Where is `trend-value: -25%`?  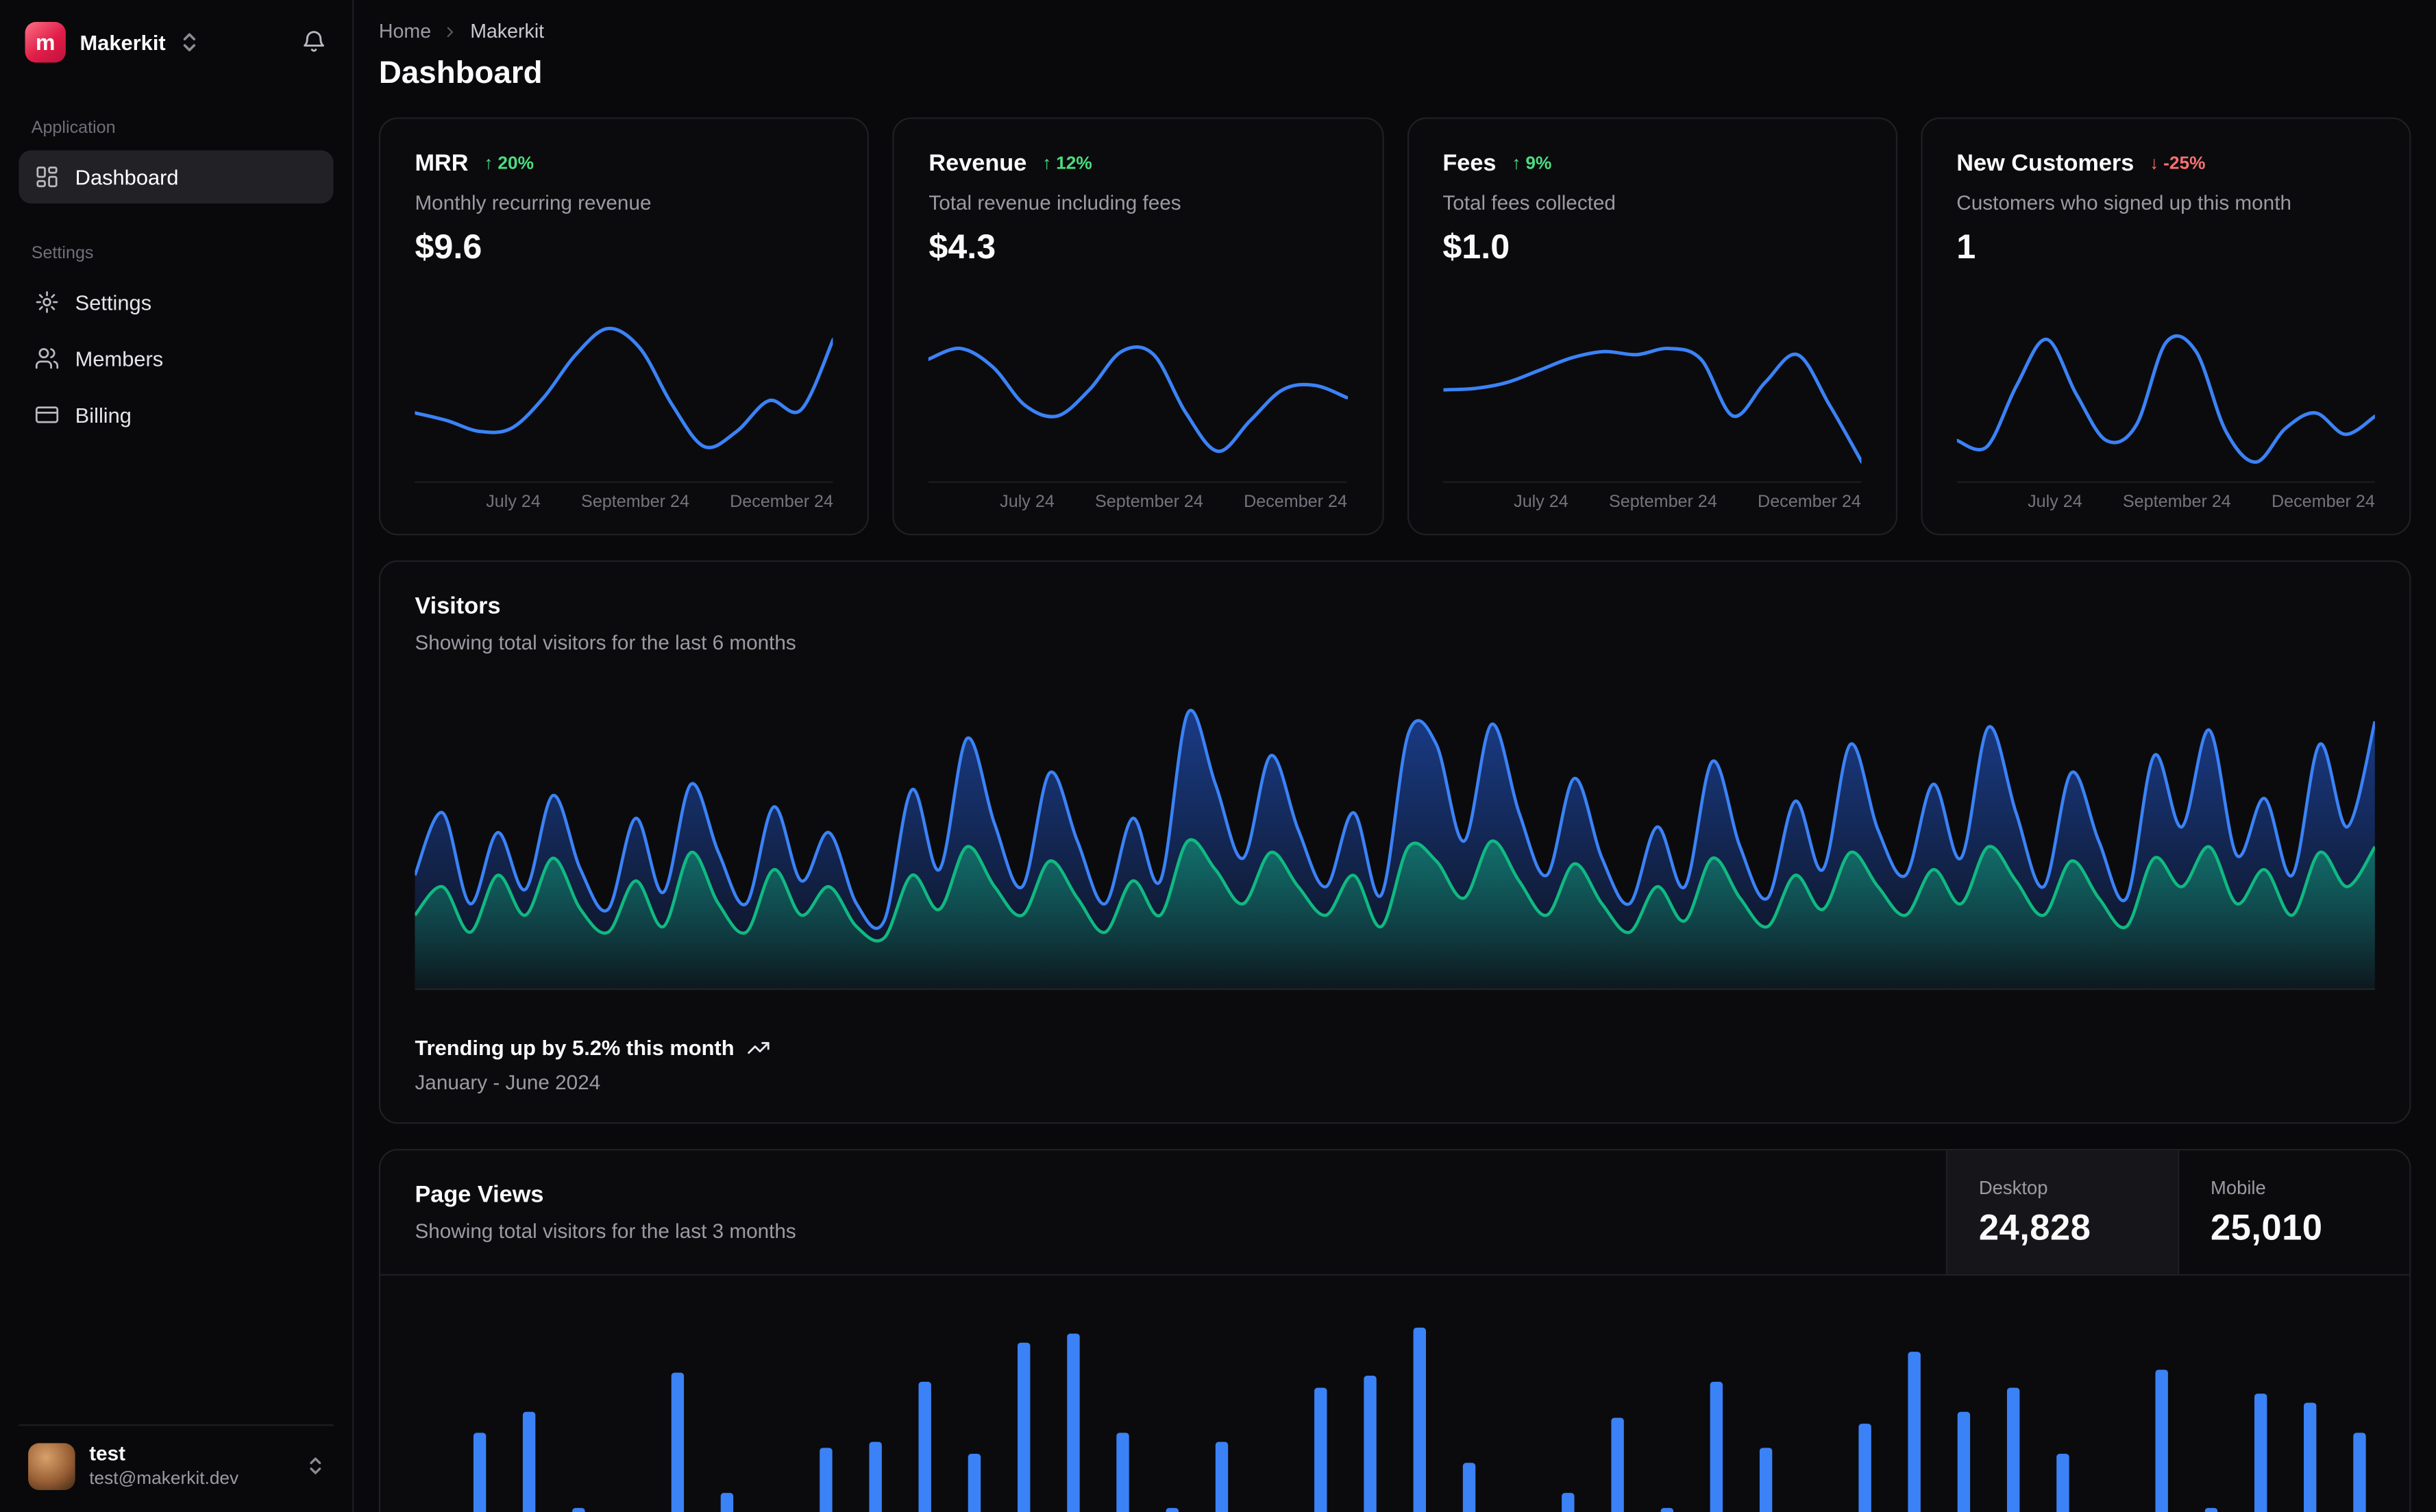 trend-value: -25% is located at coordinates (2185, 164).